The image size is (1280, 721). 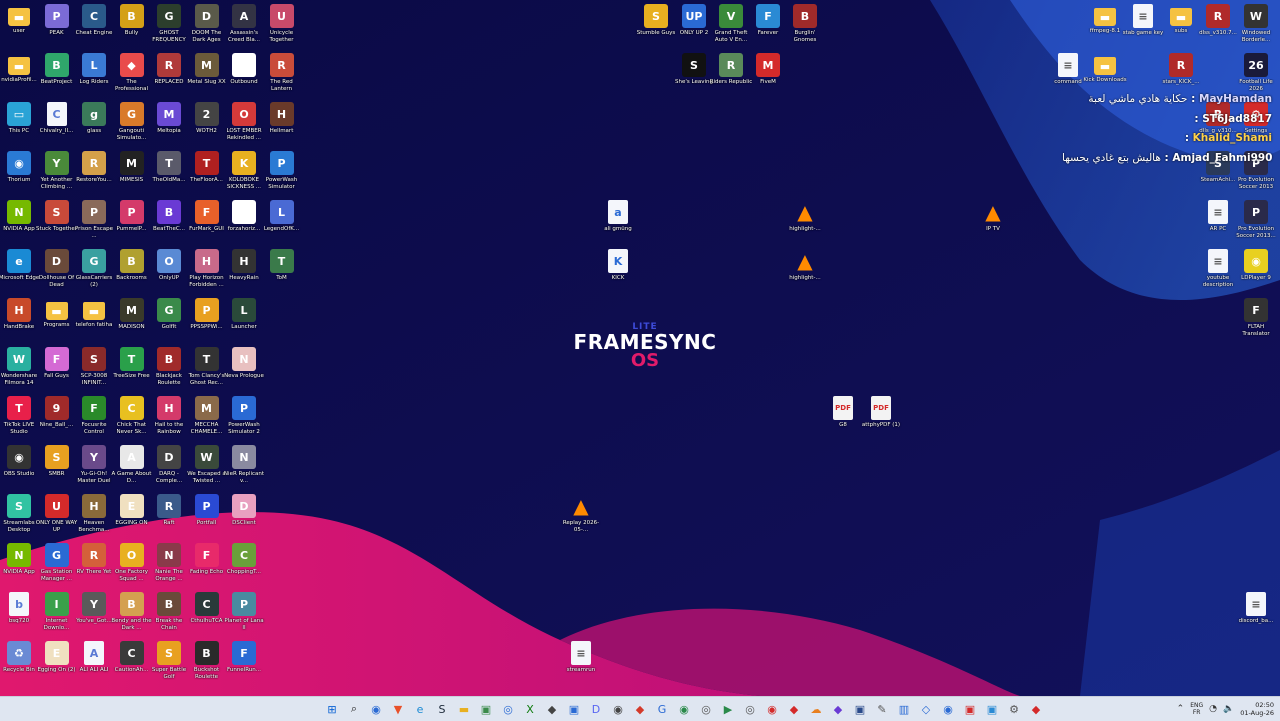 I want to click on desktop-shortcut: 2 WOTH2, so click(x=207, y=126).